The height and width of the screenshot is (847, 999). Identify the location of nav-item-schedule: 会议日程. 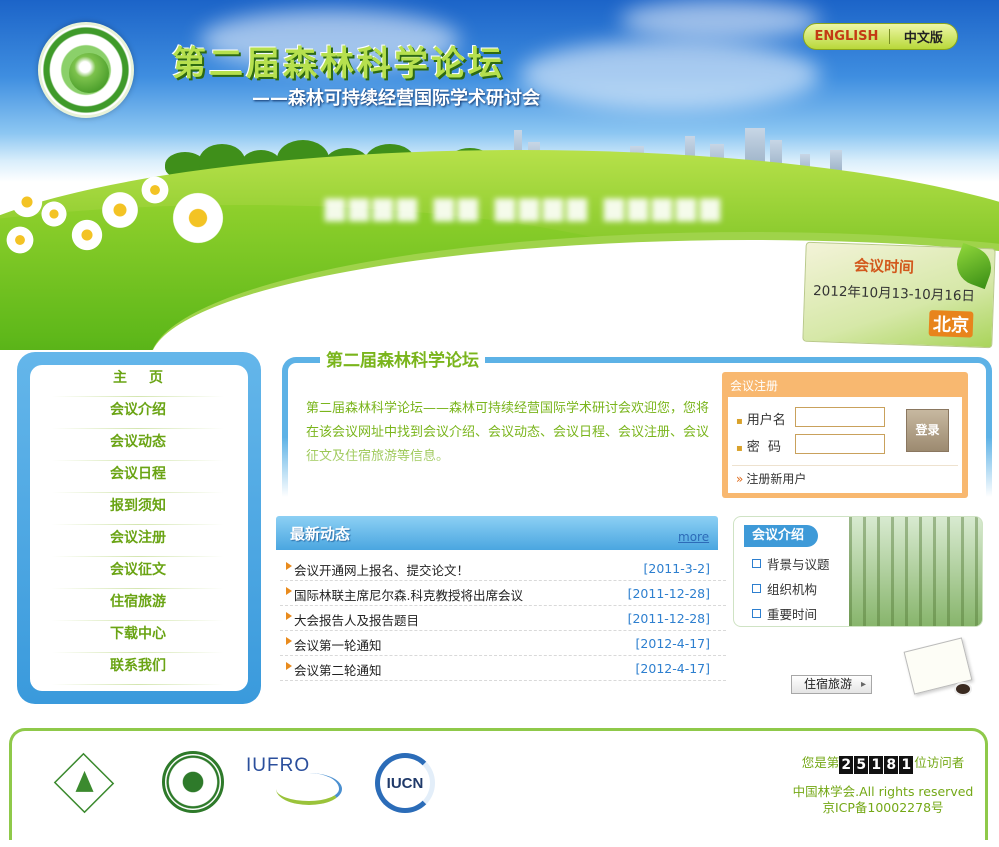
(138, 477).